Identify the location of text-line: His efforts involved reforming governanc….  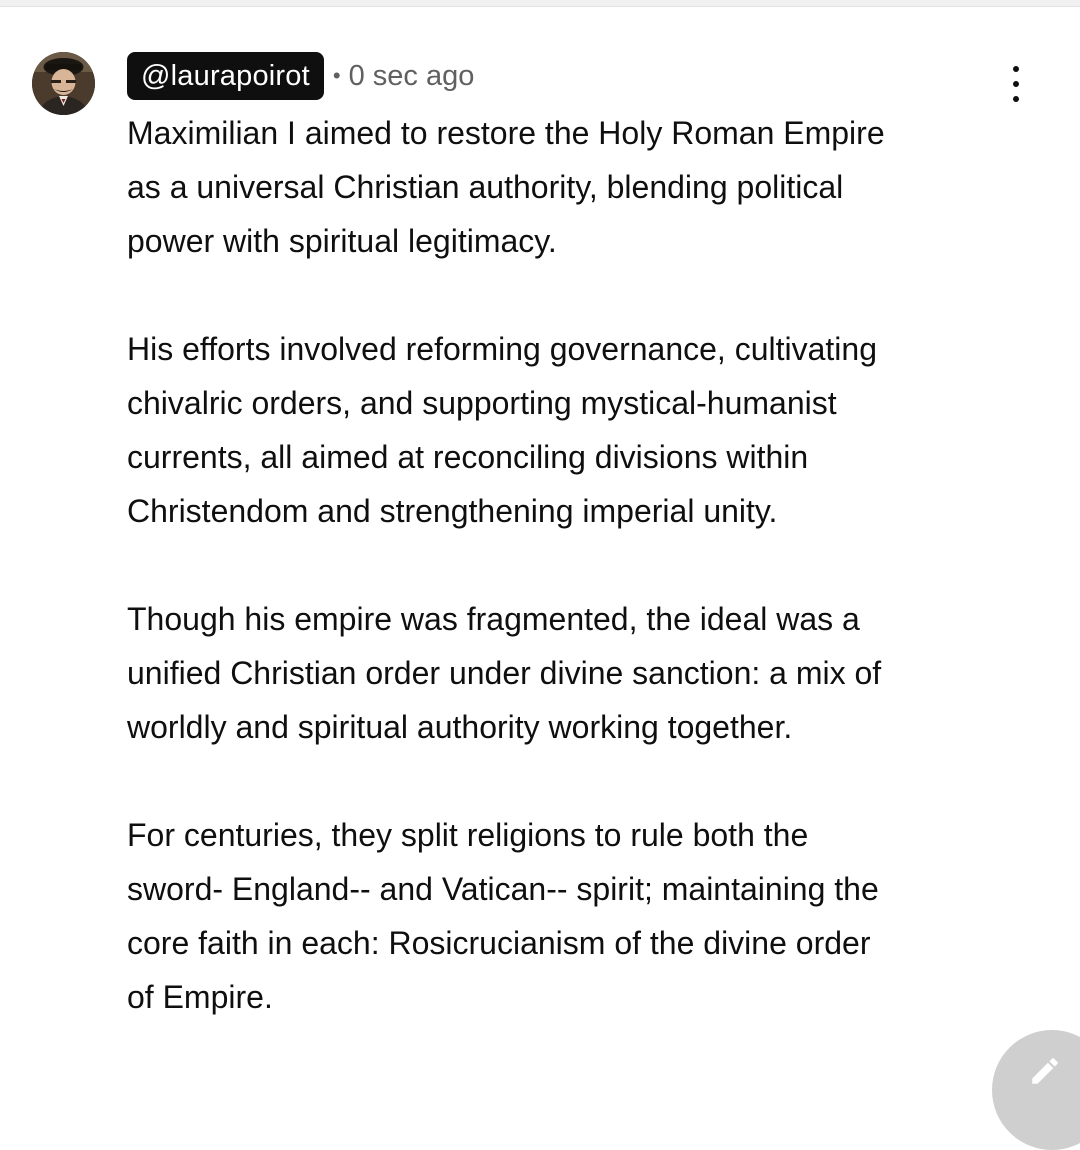
(502, 349).